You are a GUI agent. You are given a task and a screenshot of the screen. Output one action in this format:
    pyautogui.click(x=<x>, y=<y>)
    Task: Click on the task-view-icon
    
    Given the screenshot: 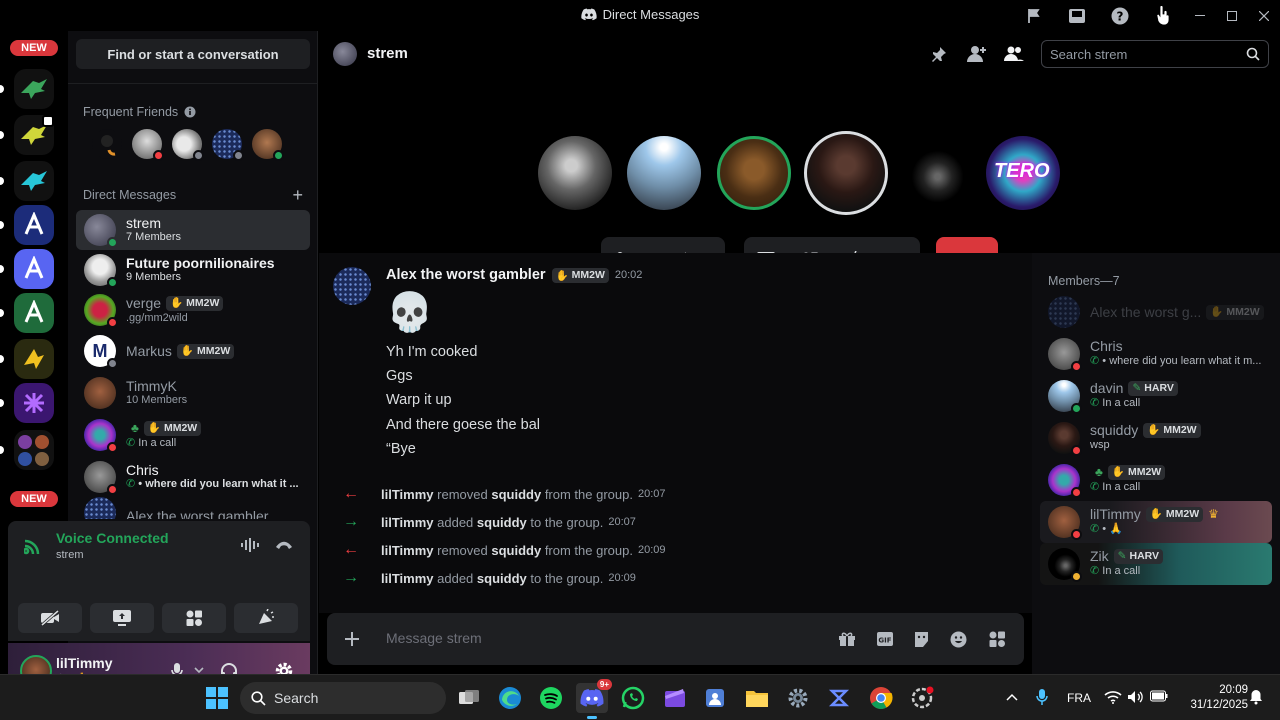 What is the action you would take?
    pyautogui.click(x=469, y=698)
    